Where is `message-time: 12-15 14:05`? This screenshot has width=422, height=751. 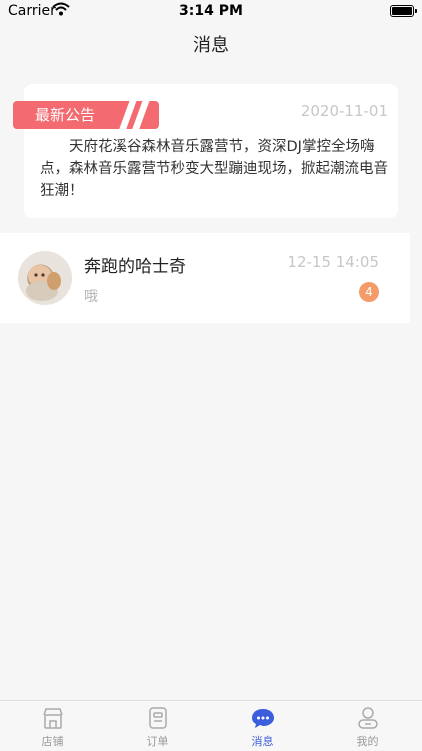 message-time: 12-15 14:05 is located at coordinates (333, 262).